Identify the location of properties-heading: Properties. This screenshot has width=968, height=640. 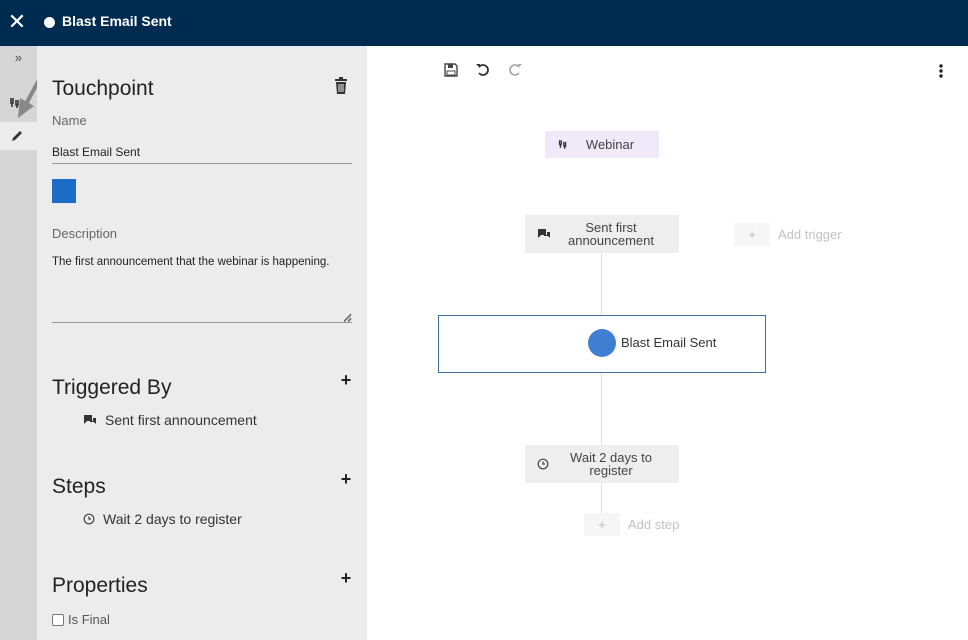
(100, 585).